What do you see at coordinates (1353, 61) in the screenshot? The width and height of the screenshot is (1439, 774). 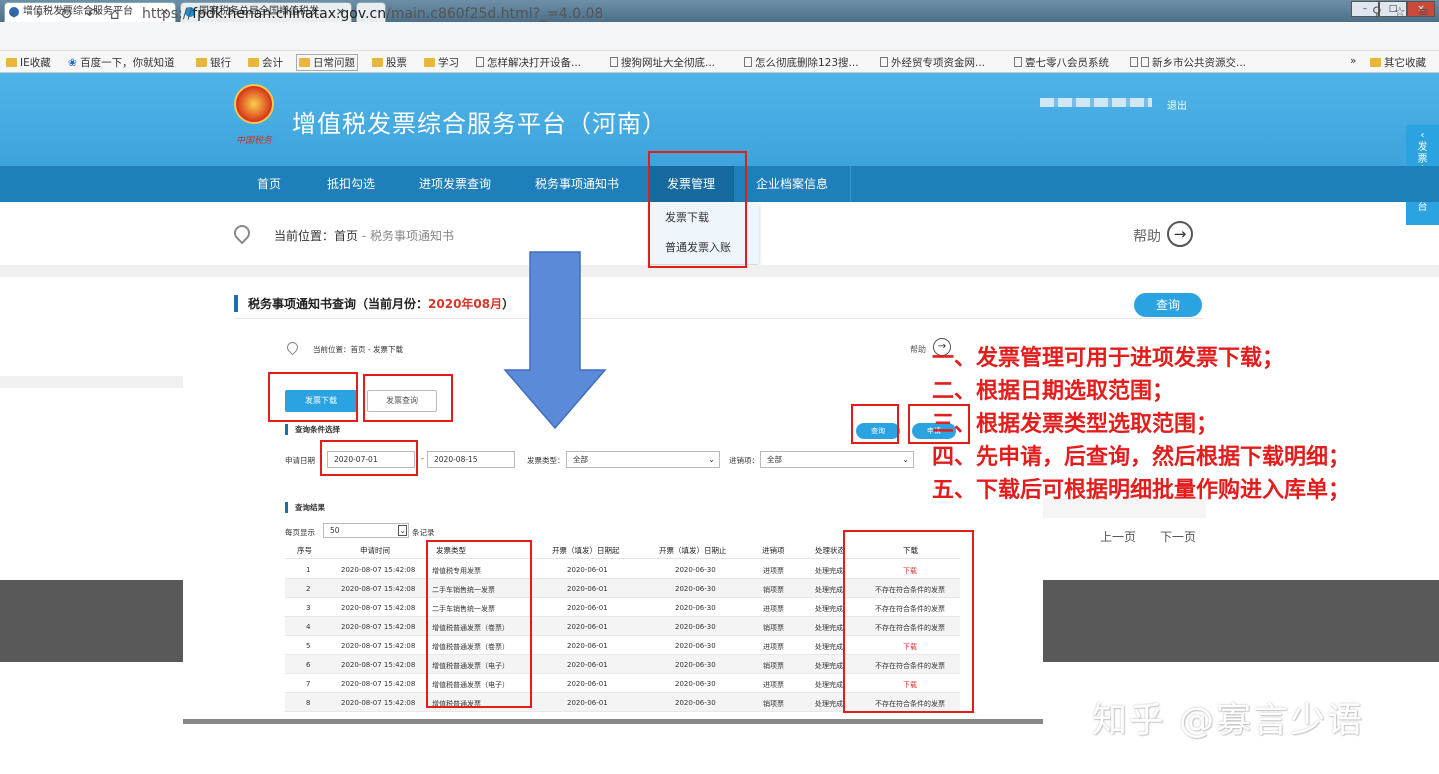 I see `bookmarks-overflow-icon: »` at bounding box center [1353, 61].